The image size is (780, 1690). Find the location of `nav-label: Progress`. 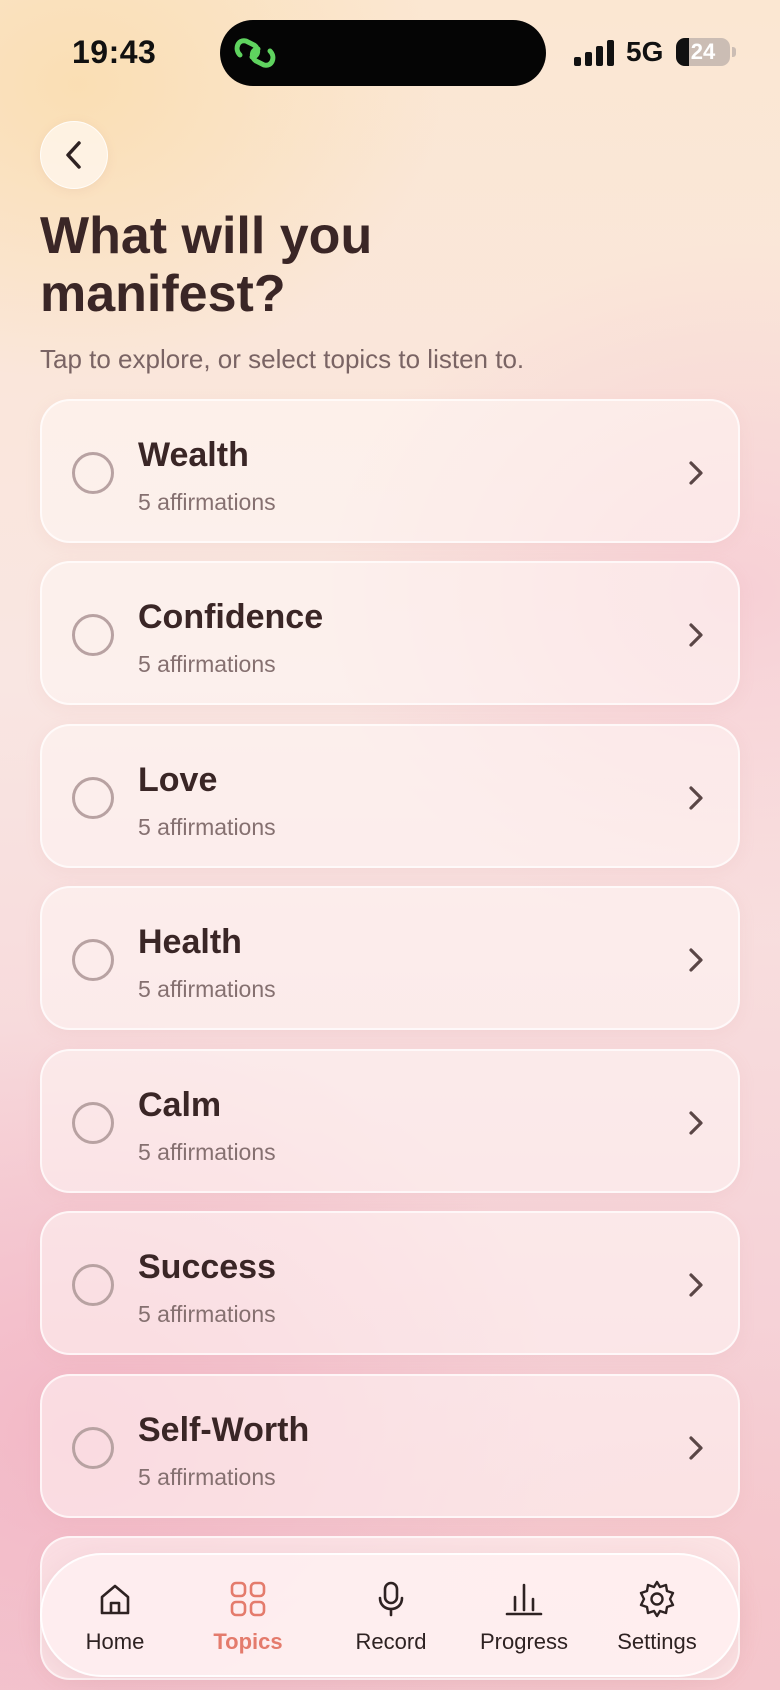

nav-label: Progress is located at coordinates (524, 1641).